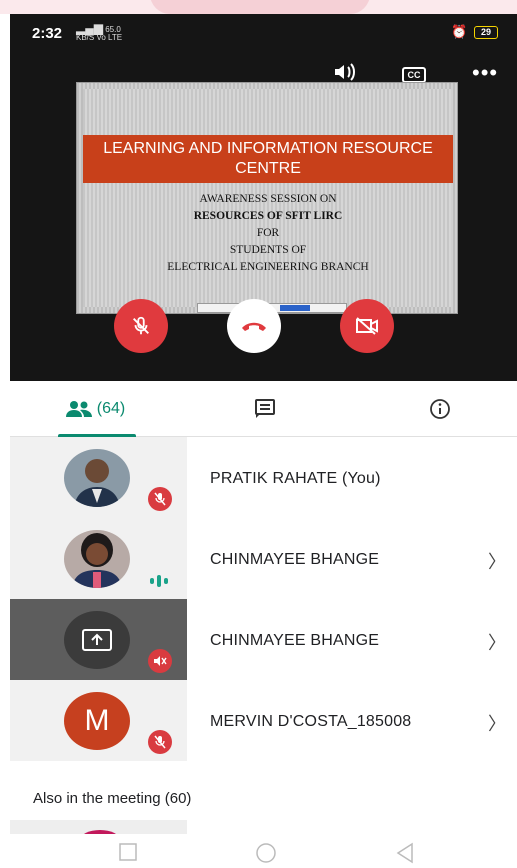 The image size is (517, 868). Describe the element at coordinates (311, 721) in the screenshot. I see `participant-name: MERVIN D'COSTA_185008` at that location.